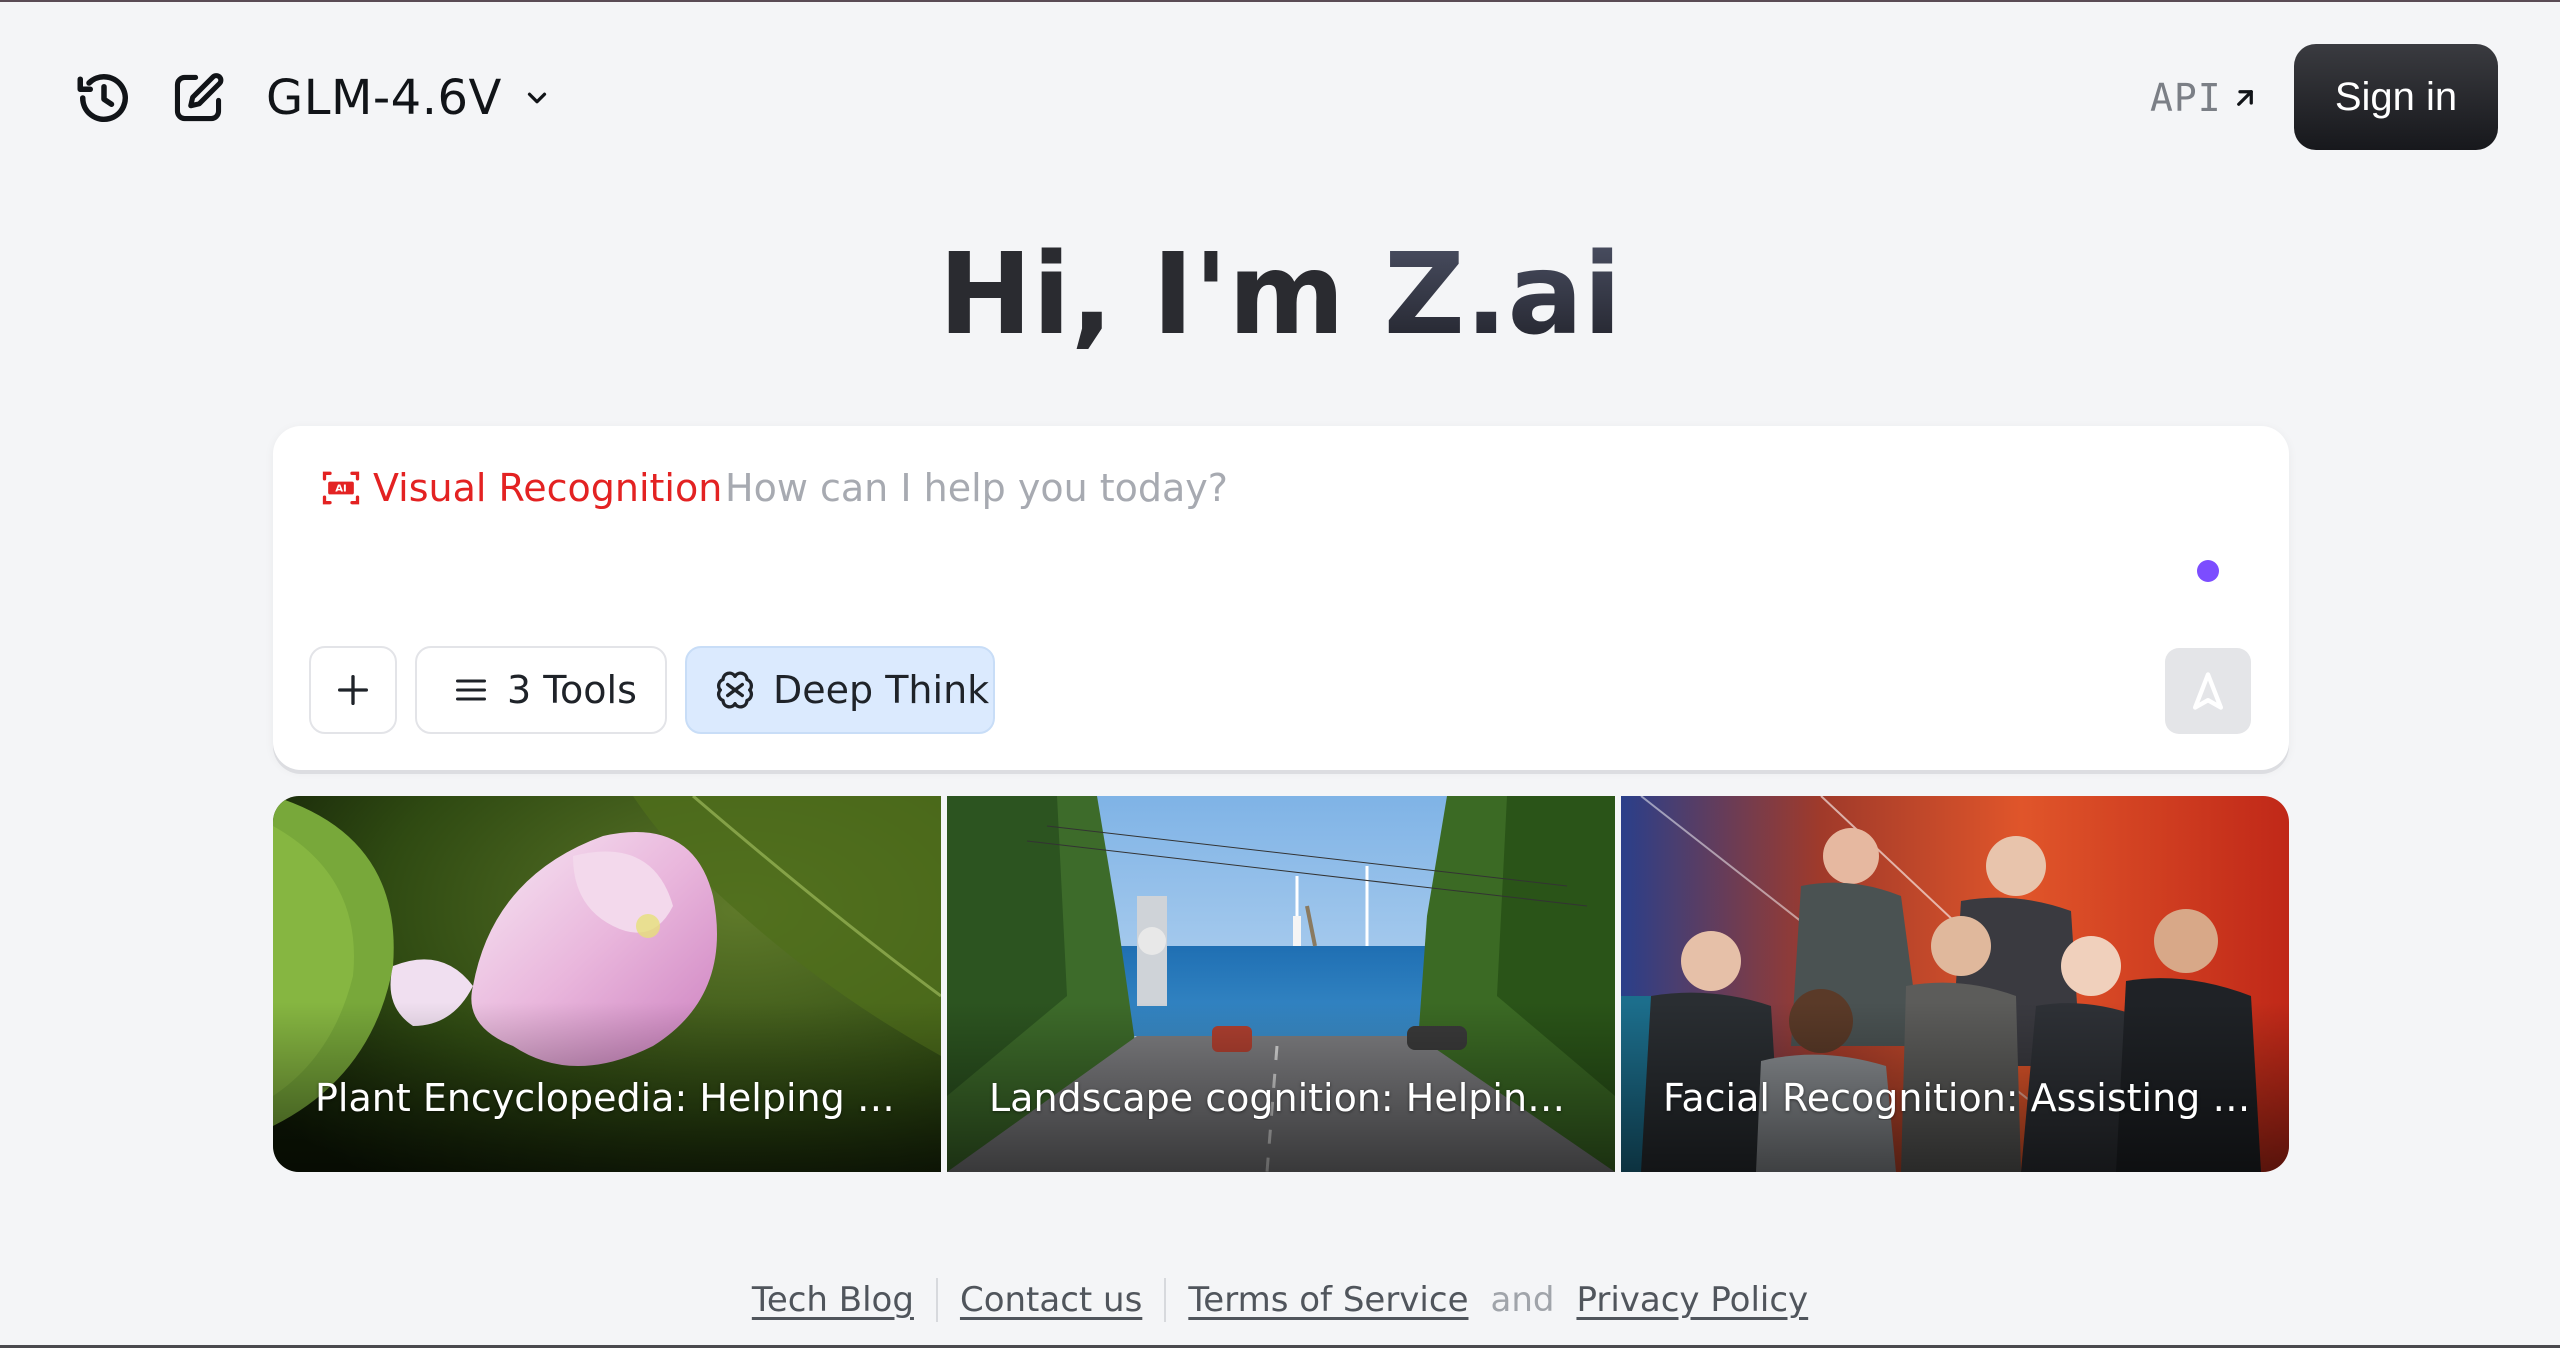  I want to click on tech-blog-link: Tech Blog, so click(833, 1300).